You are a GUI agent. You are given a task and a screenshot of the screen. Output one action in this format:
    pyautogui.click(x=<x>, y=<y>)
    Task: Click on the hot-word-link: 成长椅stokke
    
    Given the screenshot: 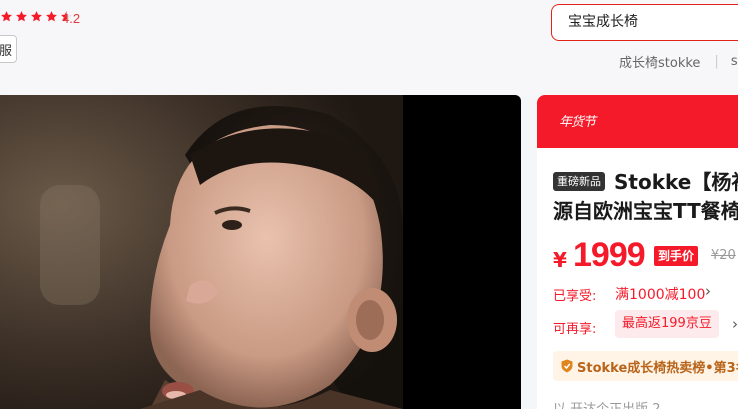 What is the action you would take?
    pyautogui.click(x=659, y=61)
    